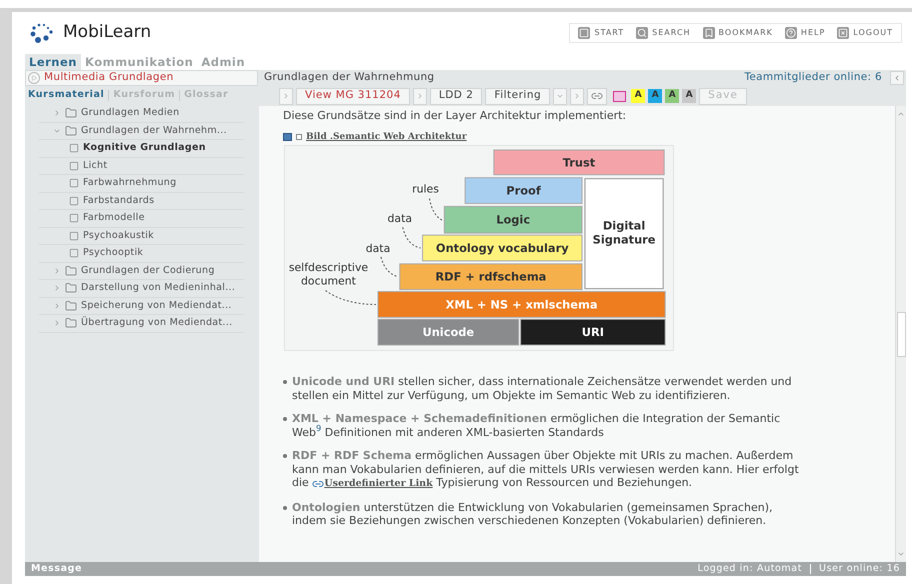  What do you see at coordinates (523, 190) in the screenshot?
I see `layer-block: Proof` at bounding box center [523, 190].